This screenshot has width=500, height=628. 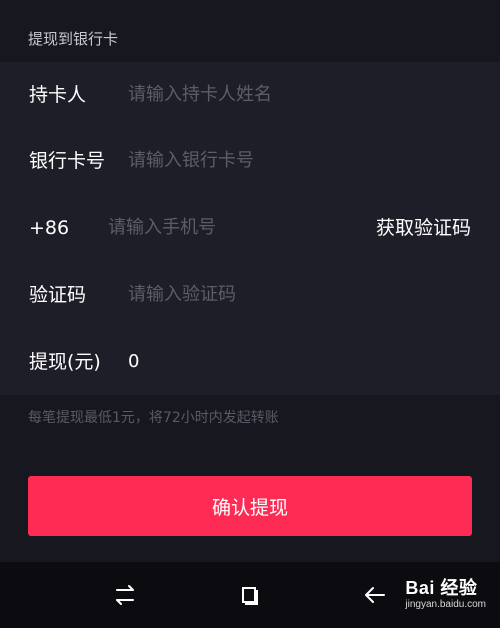 What do you see at coordinates (191, 161) in the screenshot?
I see `card-number-input: 请输入银行卡号` at bounding box center [191, 161].